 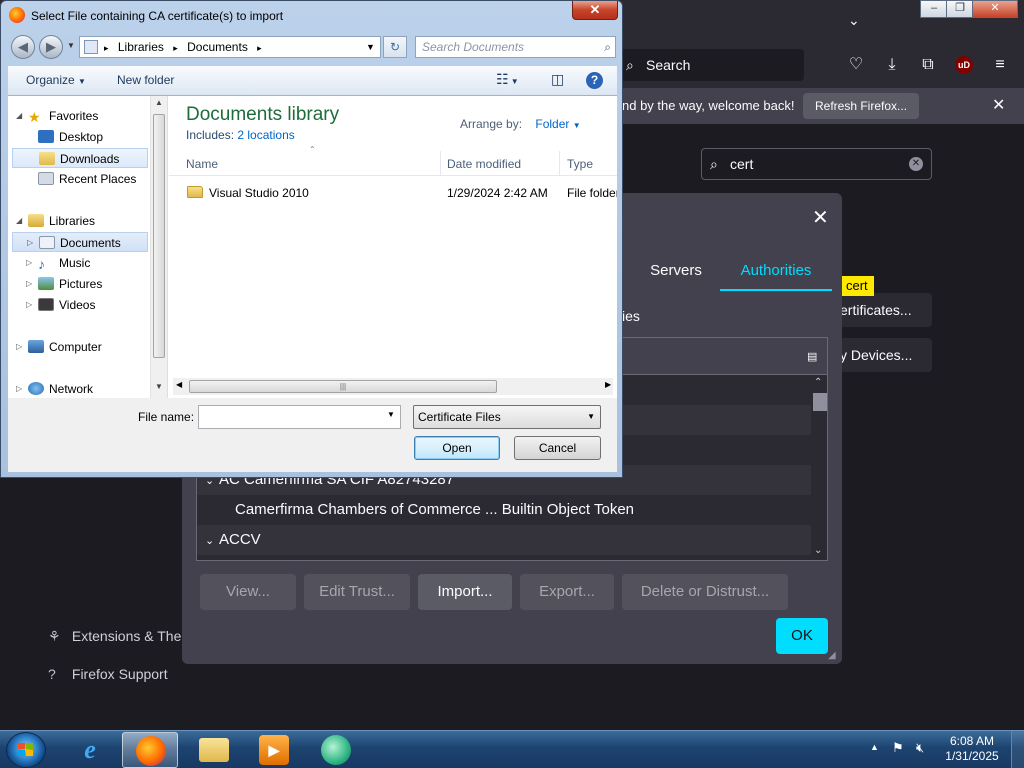 What do you see at coordinates (972, 749) in the screenshot?
I see `clock: 6:08 AM 1/31/2025` at bounding box center [972, 749].